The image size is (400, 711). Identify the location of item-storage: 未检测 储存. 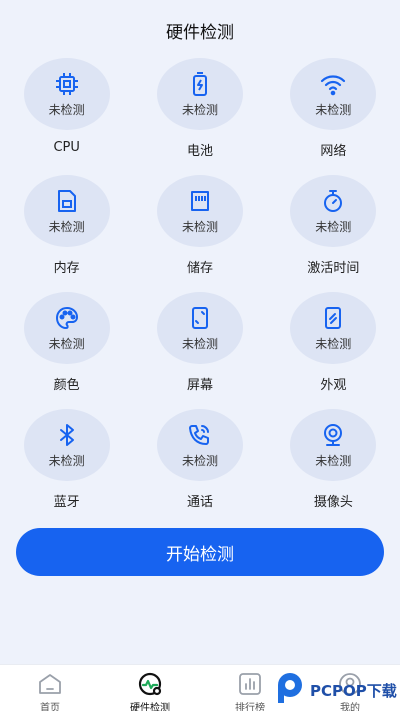
(199, 233).